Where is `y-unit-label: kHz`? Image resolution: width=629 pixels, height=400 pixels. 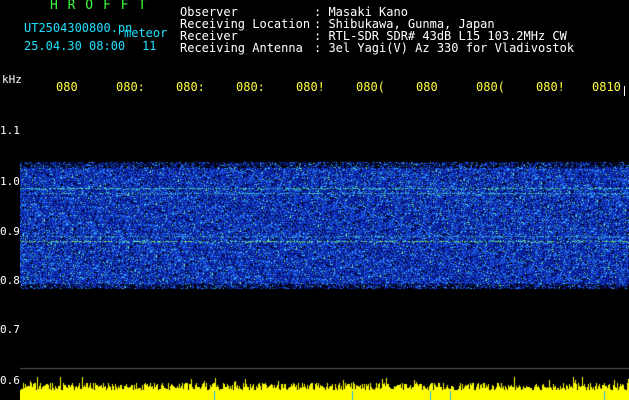
y-unit-label: kHz is located at coordinates (12, 79).